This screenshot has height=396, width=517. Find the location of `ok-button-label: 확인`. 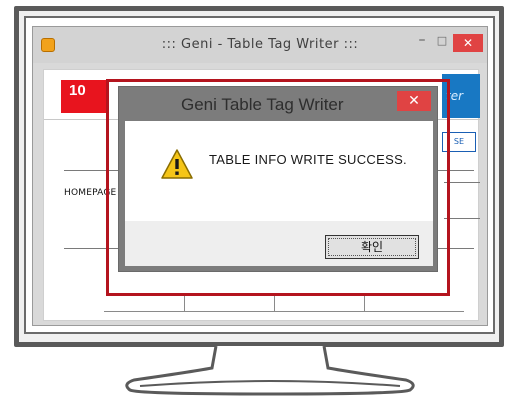

ok-button-label: 확인 is located at coordinates (372, 247).